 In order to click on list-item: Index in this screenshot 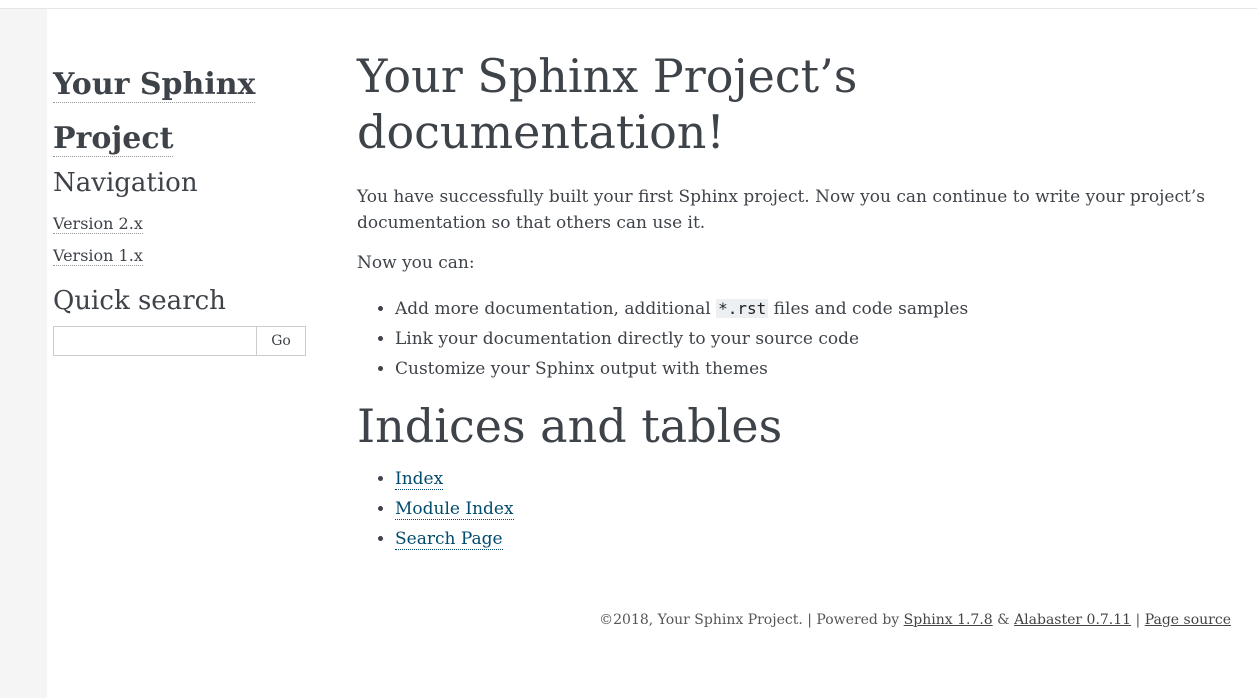, I will do `click(806, 479)`.